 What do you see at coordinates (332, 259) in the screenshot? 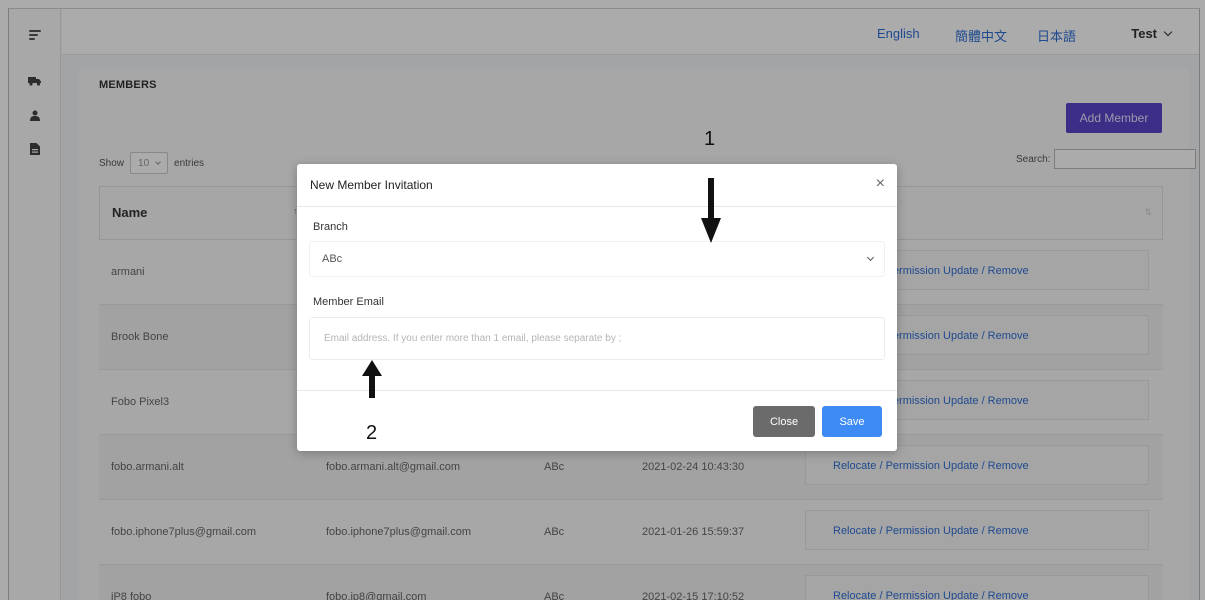
I see `branch-select-value: ABc` at bounding box center [332, 259].